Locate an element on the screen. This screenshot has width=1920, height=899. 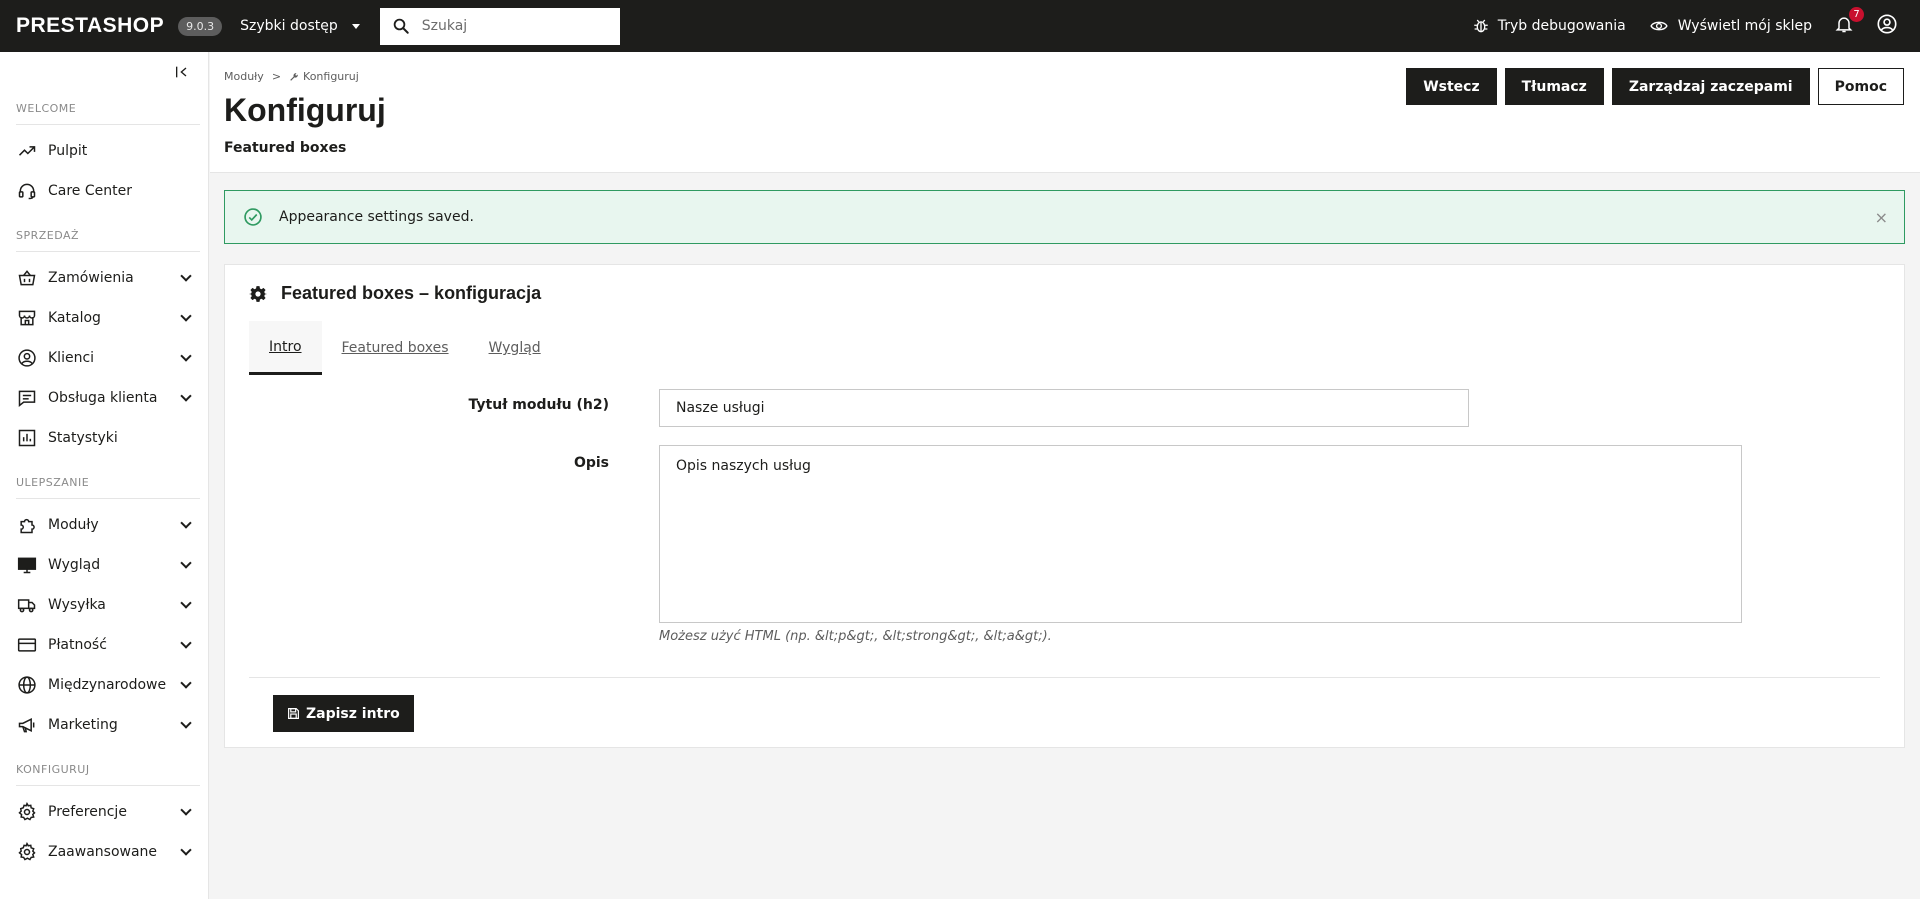
debug-mode-link: Tryb debugowania is located at coordinates (1549, 26).